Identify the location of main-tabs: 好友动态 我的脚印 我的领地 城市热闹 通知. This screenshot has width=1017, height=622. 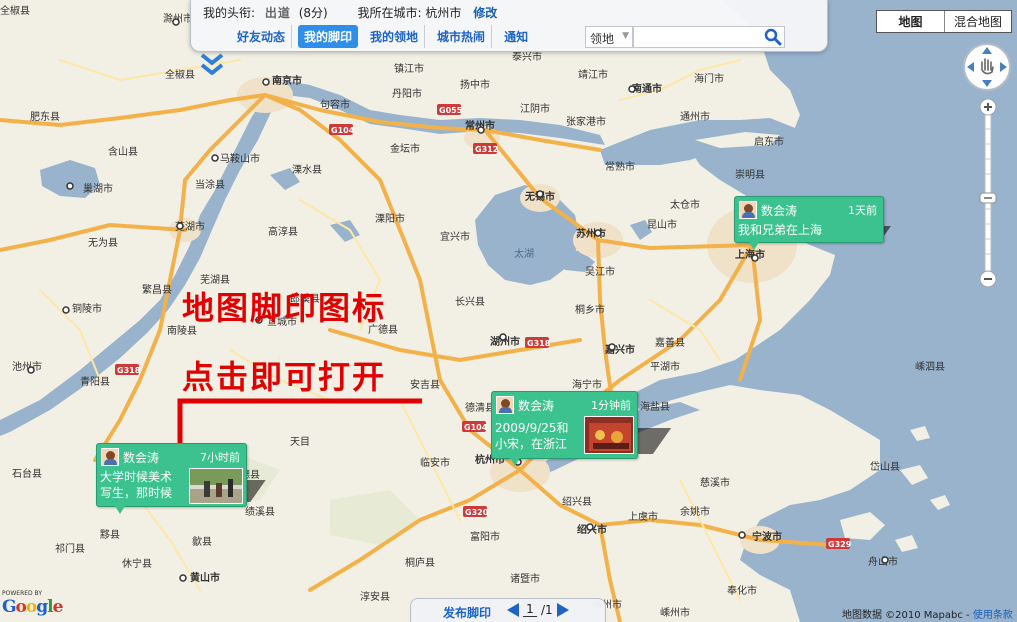
(385, 36).